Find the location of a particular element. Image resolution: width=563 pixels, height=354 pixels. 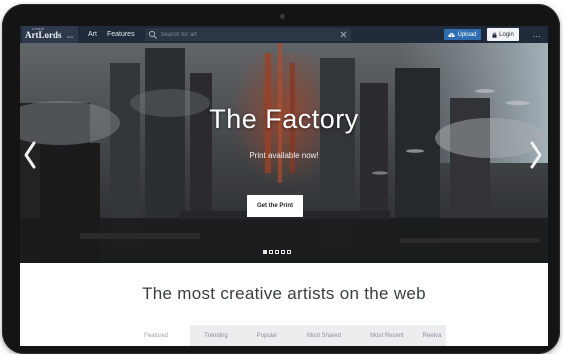

nav-link-art: Art is located at coordinates (92, 34).